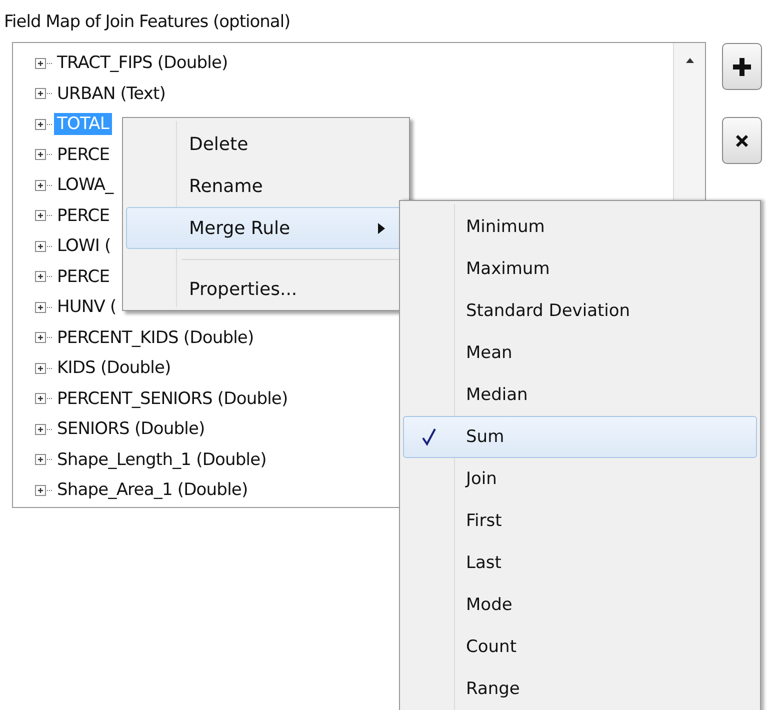 The height and width of the screenshot is (710, 772). I want to click on add-button, so click(742, 66).